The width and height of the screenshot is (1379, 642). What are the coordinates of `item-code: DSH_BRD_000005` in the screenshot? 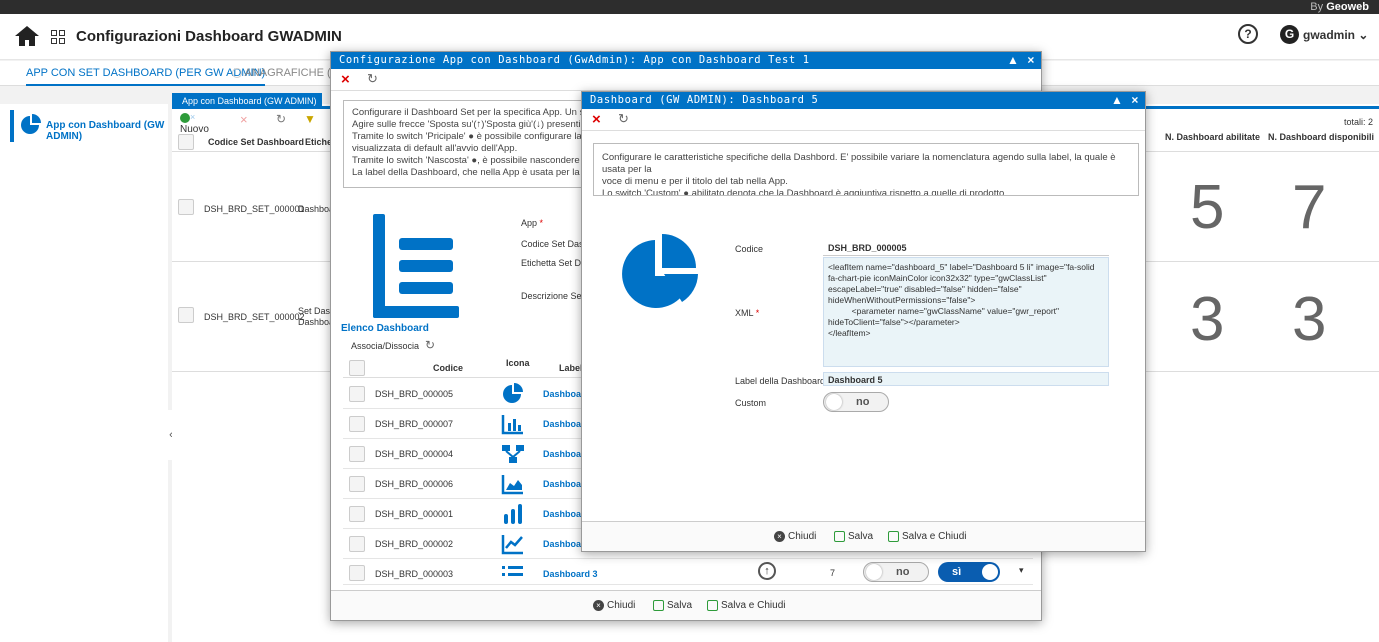 It's located at (414, 394).